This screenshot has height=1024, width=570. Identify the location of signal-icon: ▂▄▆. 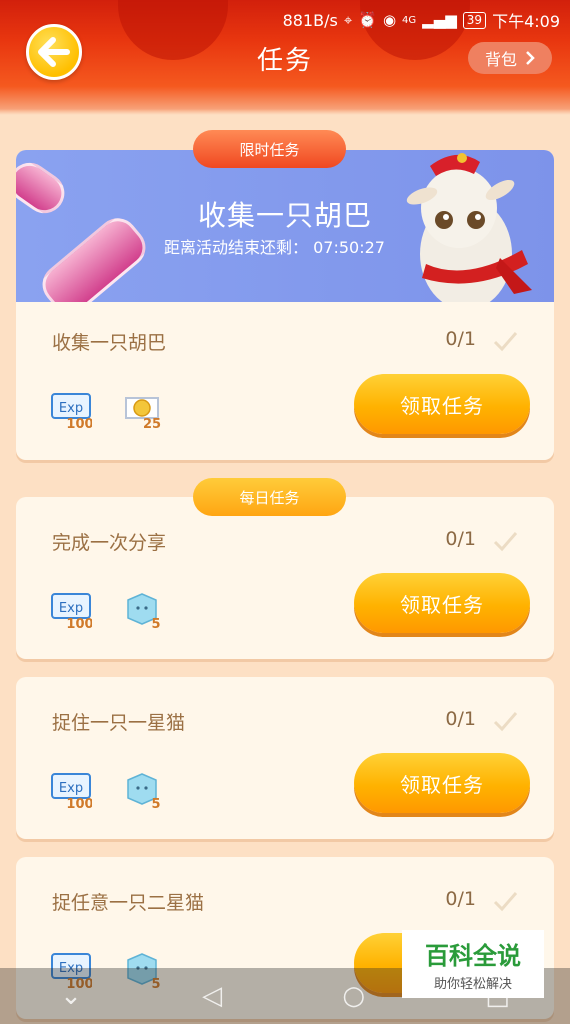
(439, 20).